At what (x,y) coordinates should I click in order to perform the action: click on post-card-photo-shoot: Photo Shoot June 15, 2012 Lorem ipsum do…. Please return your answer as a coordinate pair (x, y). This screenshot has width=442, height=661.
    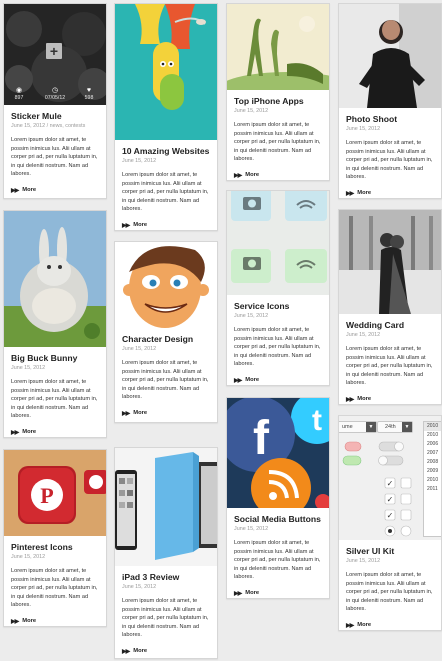
    Looking at the image, I should click on (390, 101).